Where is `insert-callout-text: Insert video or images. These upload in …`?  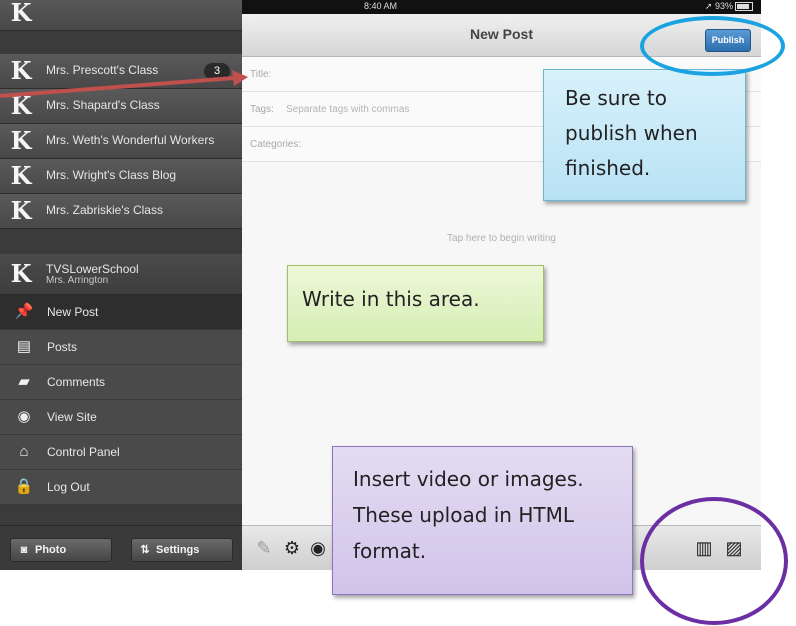 insert-callout-text: Insert video or images. These upload in … is located at coordinates (468, 515).